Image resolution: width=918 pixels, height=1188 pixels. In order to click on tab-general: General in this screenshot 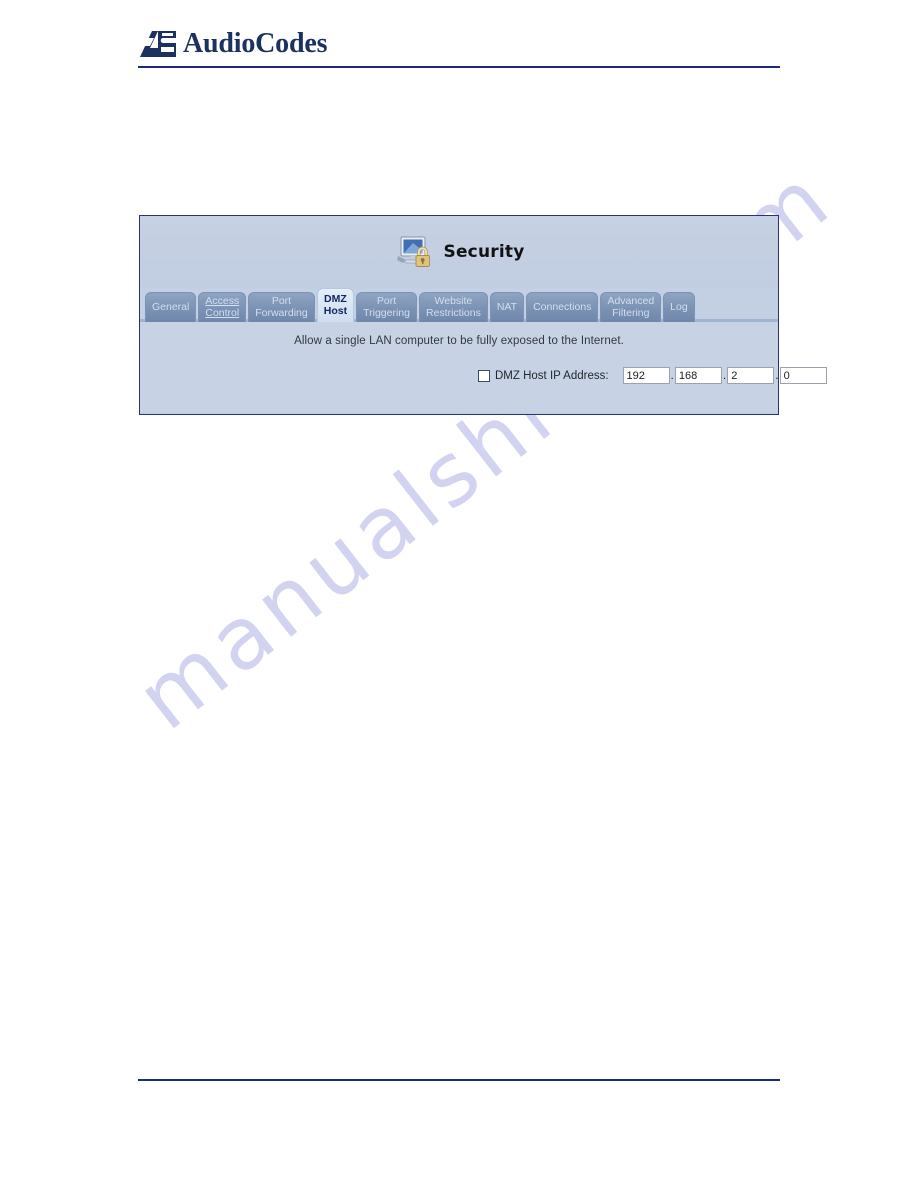, I will do `click(171, 307)`.